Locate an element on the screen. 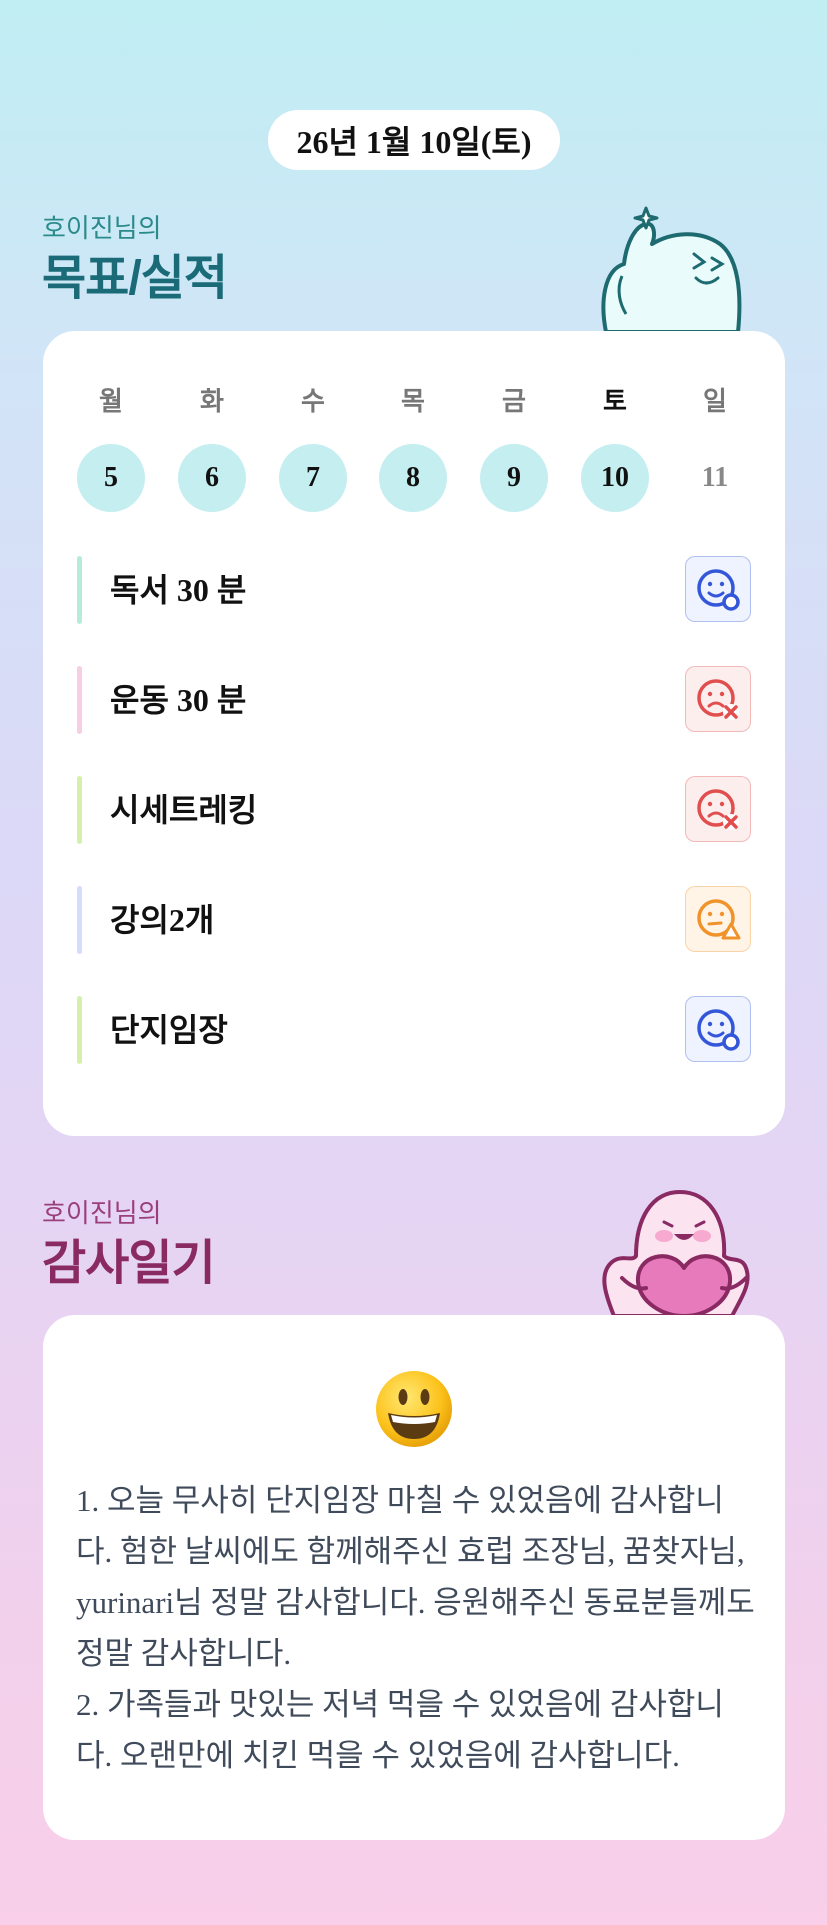 The height and width of the screenshot is (1925, 827). date-9-button: 9 is located at coordinates (514, 478).